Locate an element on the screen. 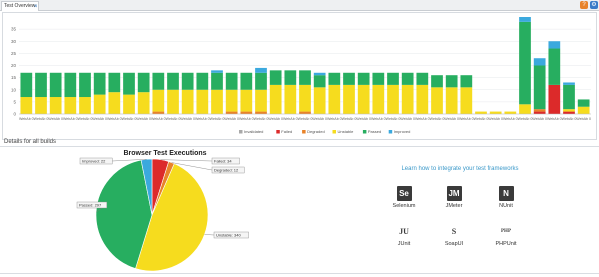  framework-selenium: Se Selenium is located at coordinates (404, 197).